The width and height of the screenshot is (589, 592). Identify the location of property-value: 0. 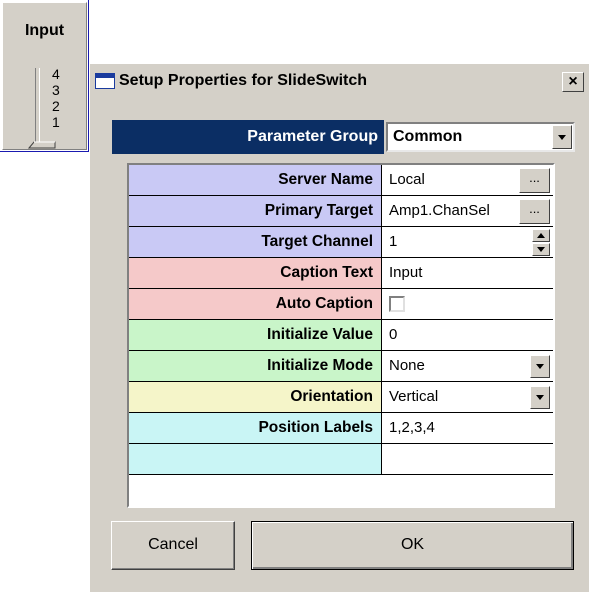
(393, 334).